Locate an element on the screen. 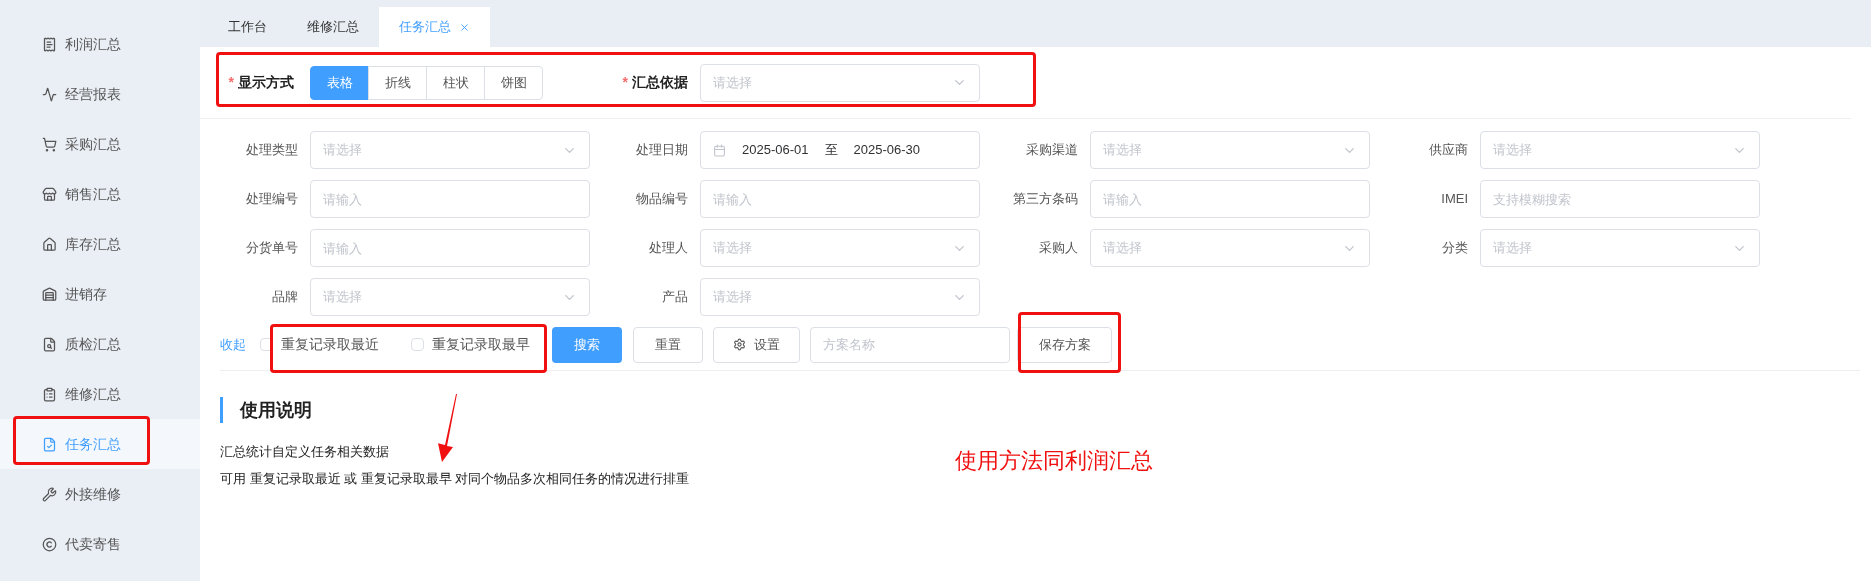  page-tab: 工作台 is located at coordinates (247, 27).